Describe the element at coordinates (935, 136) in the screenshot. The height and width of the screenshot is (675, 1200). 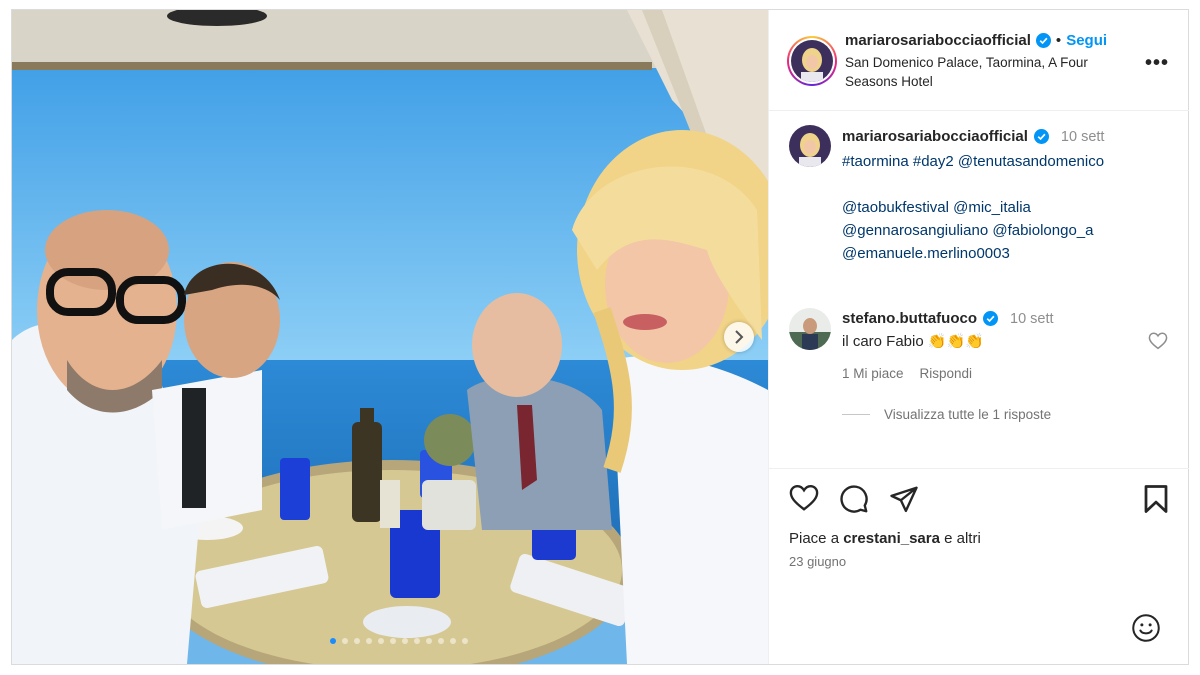
I see `caption-username: mariarosariabocciaofficial` at that location.